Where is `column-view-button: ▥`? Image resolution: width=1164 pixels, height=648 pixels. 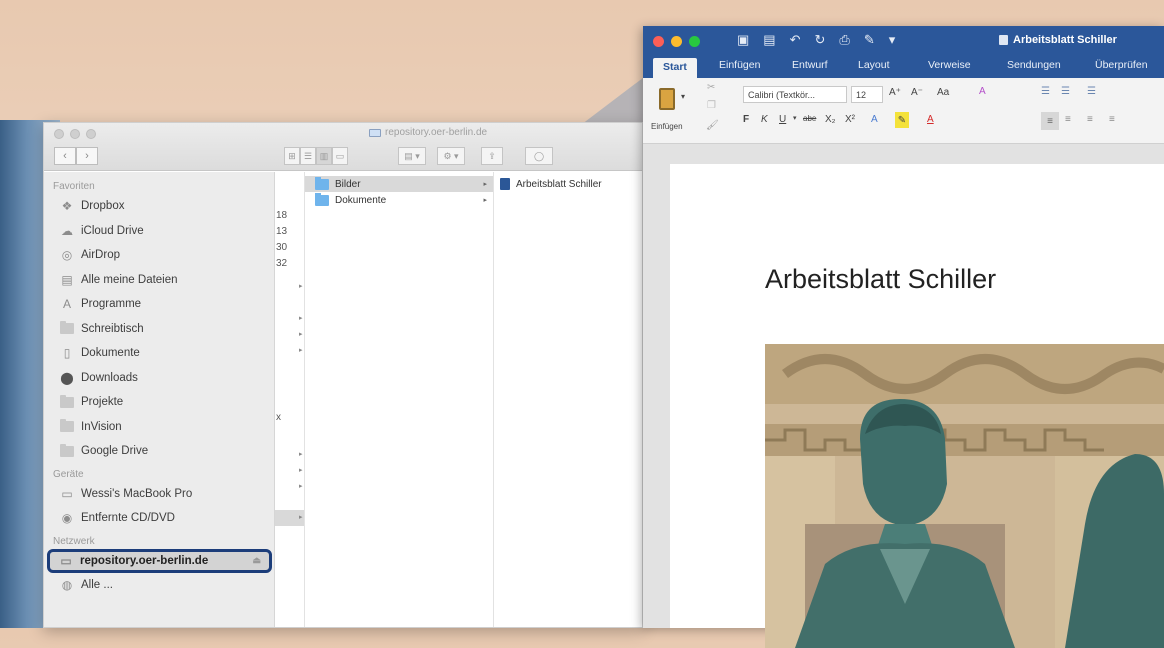 column-view-button: ▥ is located at coordinates (324, 156).